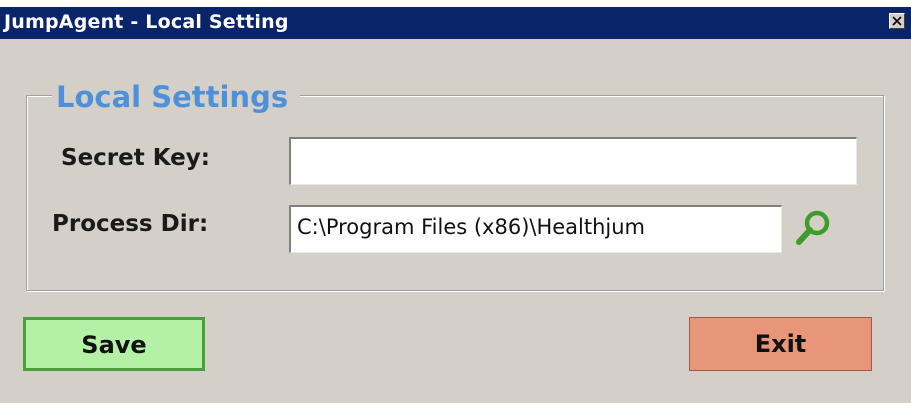 This screenshot has width=911, height=403. Describe the element at coordinates (573, 161) in the screenshot. I see `secret-key-input` at that location.